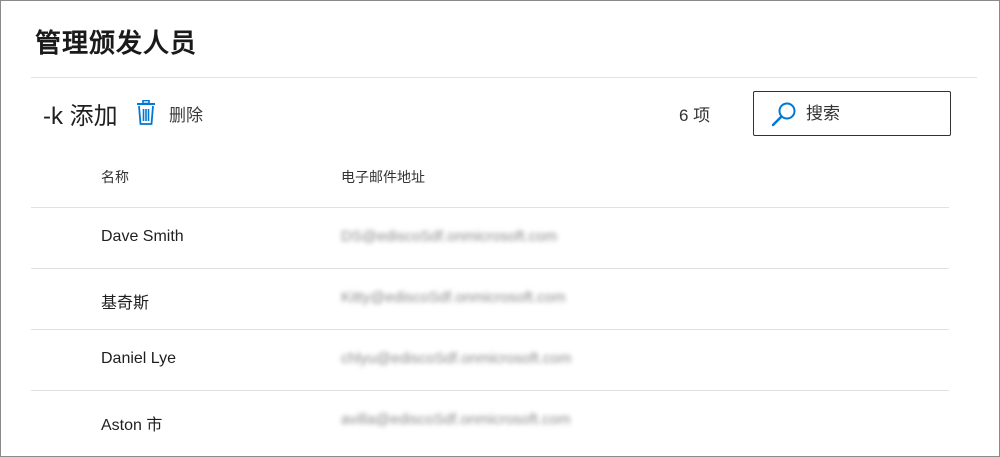 The image size is (1000, 457). Describe the element at coordinates (80, 113) in the screenshot. I see `add-button: -k 添加` at that location.